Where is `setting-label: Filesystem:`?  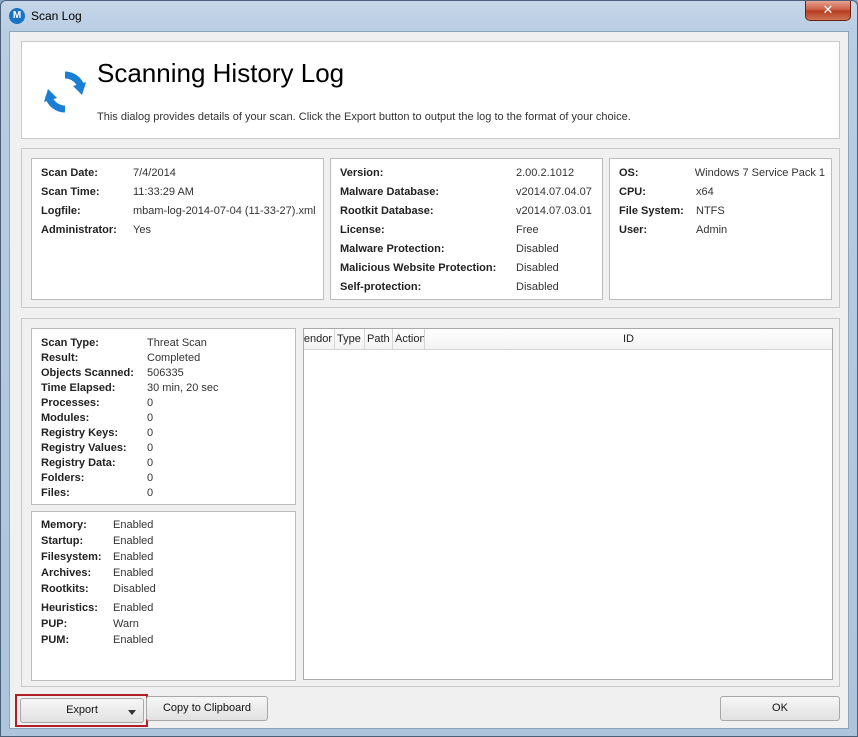
setting-label: Filesystem: is located at coordinates (71, 557).